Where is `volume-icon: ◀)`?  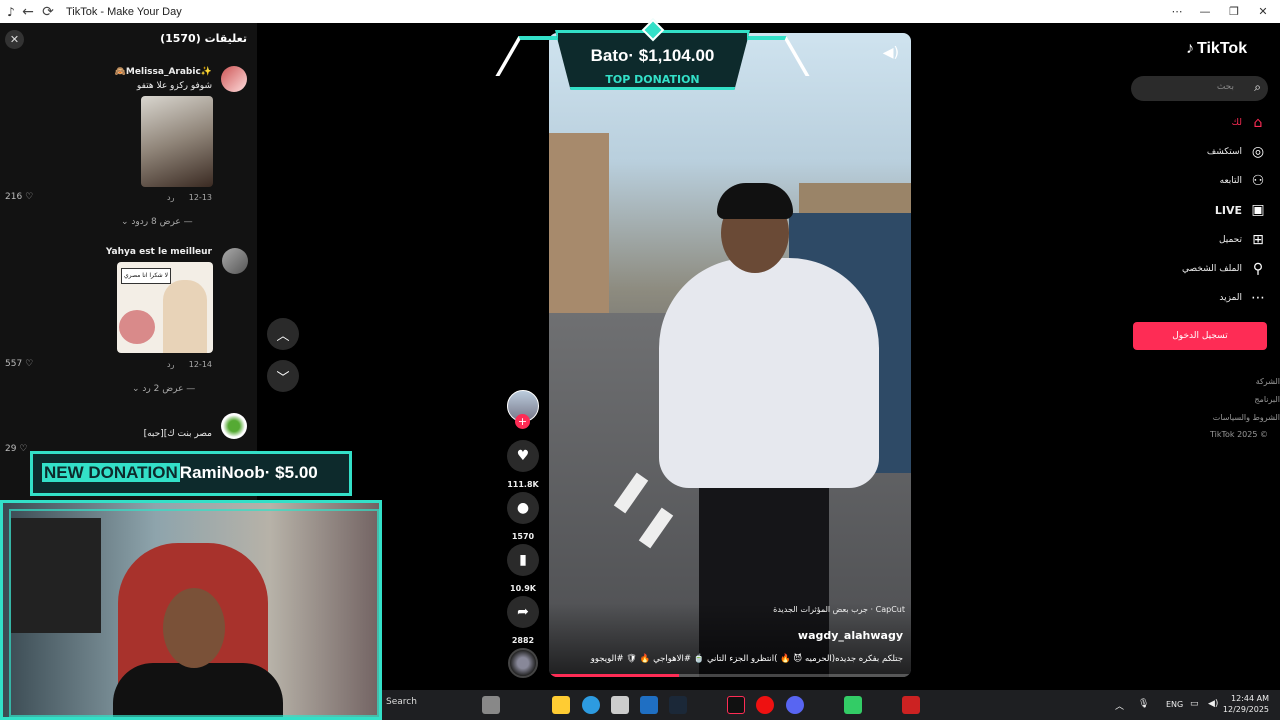 volume-icon: ◀) is located at coordinates (891, 53).